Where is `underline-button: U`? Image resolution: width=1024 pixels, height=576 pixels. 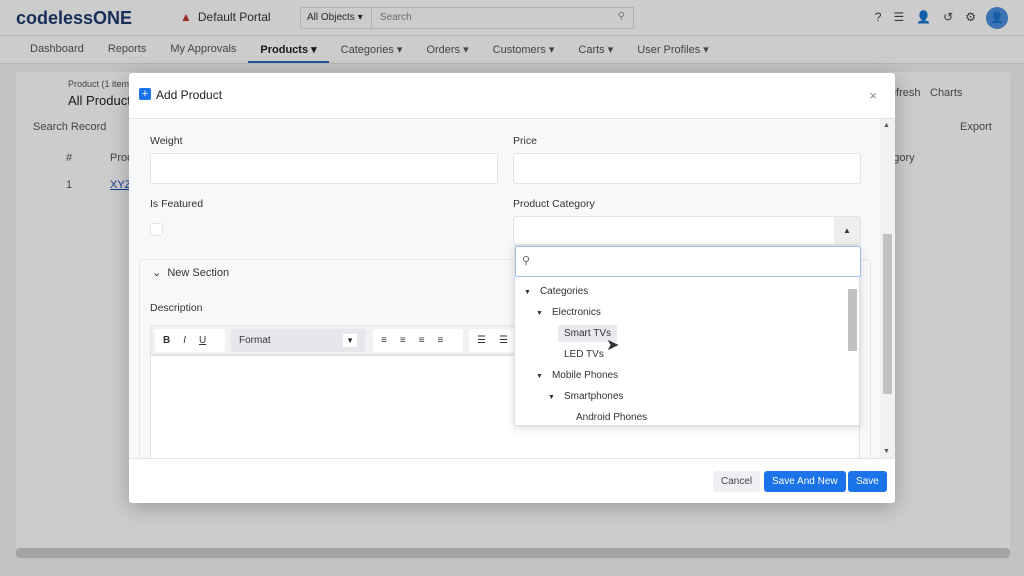 underline-button: U is located at coordinates (202, 340).